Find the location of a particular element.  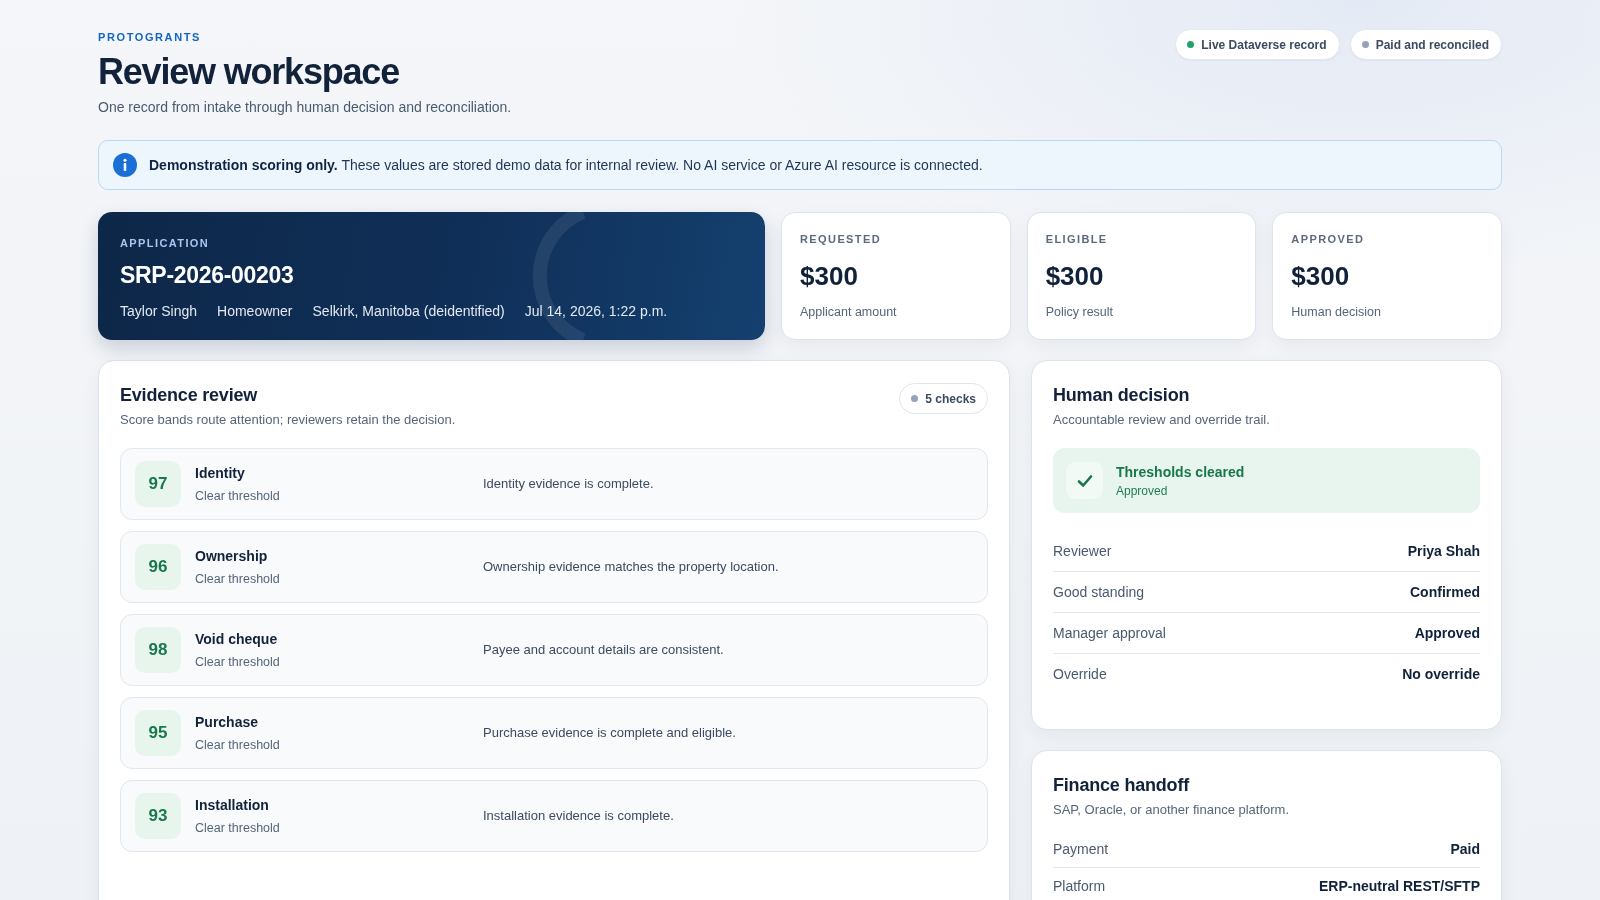

amount-label: REQUESTED is located at coordinates (841, 239).